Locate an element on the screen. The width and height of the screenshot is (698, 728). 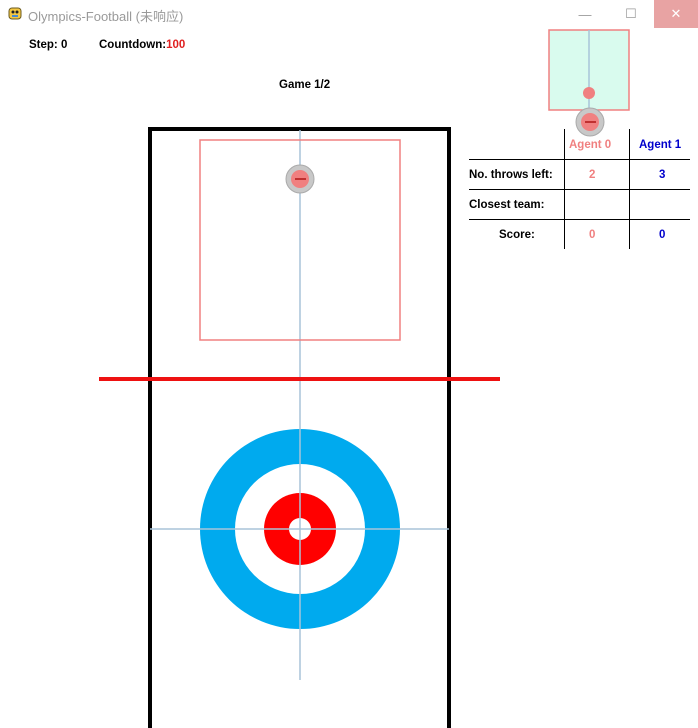
row-label-closest: Closest team: is located at coordinates (507, 205).